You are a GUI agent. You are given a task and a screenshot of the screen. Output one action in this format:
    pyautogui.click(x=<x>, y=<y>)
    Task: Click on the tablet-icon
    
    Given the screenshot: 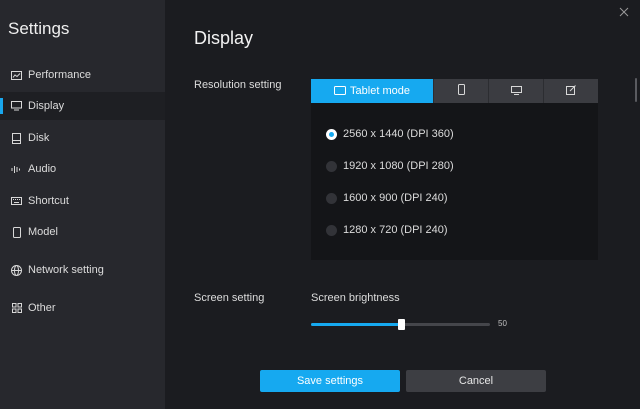 What is the action you would take?
    pyautogui.click(x=340, y=91)
    